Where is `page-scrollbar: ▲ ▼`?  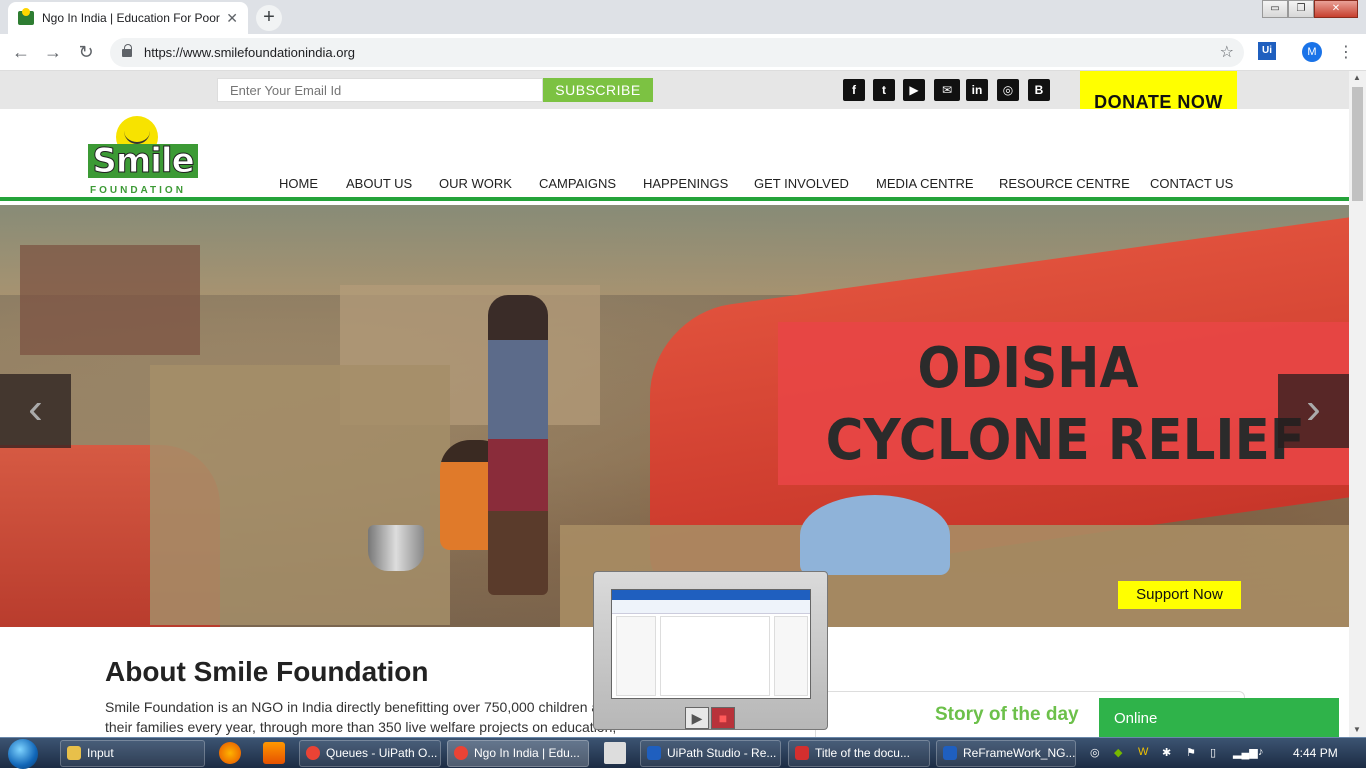 page-scrollbar: ▲ ▼ is located at coordinates (1357, 404).